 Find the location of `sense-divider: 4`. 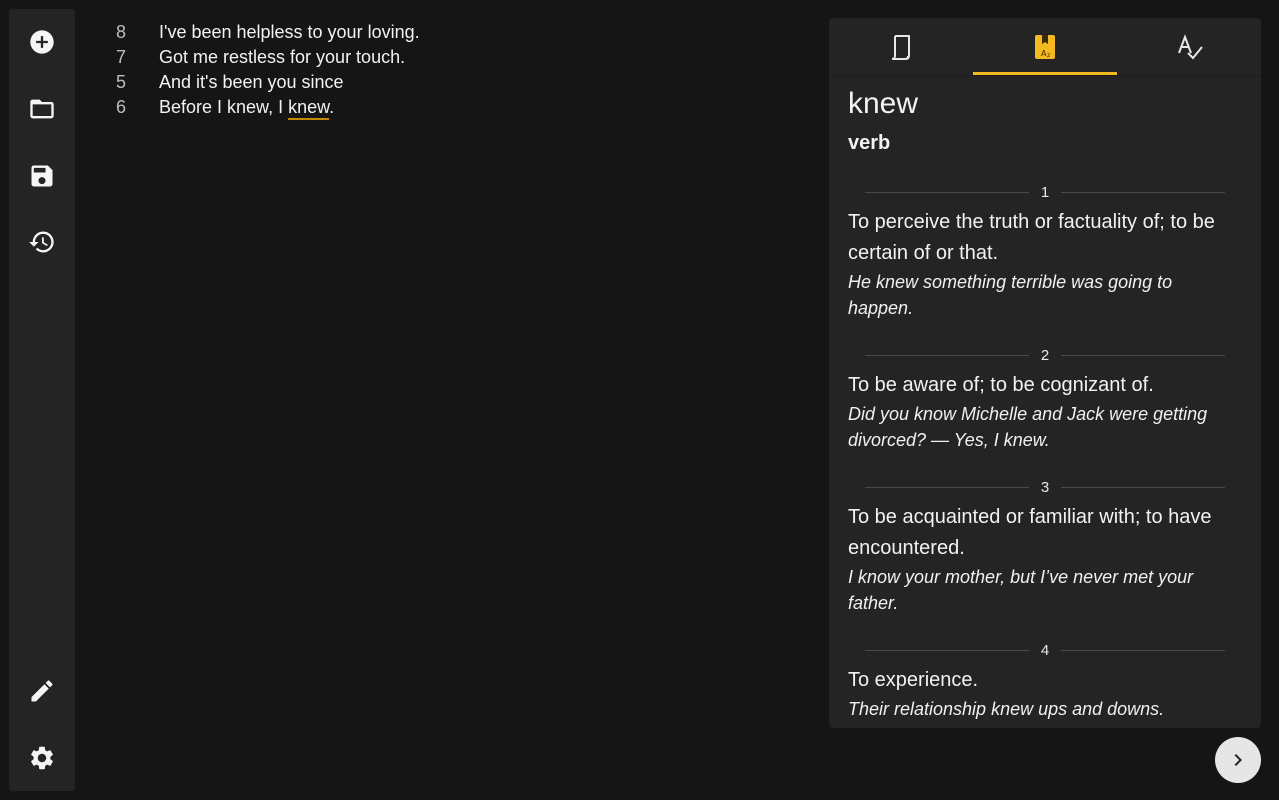

sense-divider: 4 is located at coordinates (1045, 650).